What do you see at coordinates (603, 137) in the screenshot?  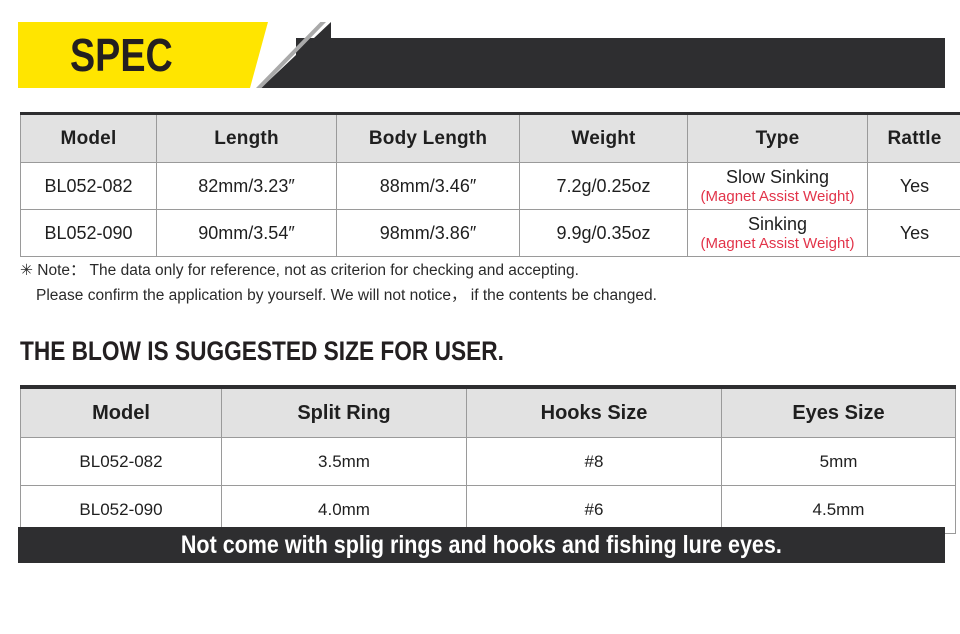 I see `spec-header-weight: Weight` at bounding box center [603, 137].